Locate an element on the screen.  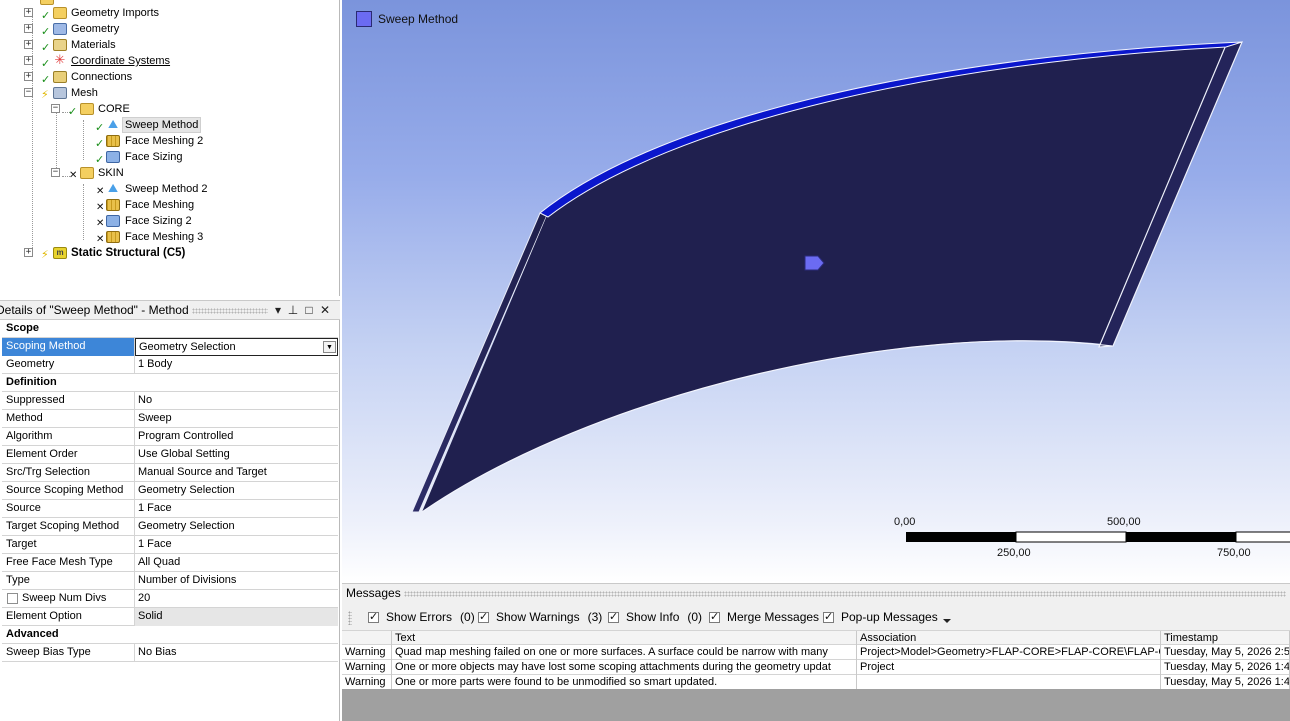
detail-row-algorithm: Algorithm Program Controlled is located at coordinates (170, 437).